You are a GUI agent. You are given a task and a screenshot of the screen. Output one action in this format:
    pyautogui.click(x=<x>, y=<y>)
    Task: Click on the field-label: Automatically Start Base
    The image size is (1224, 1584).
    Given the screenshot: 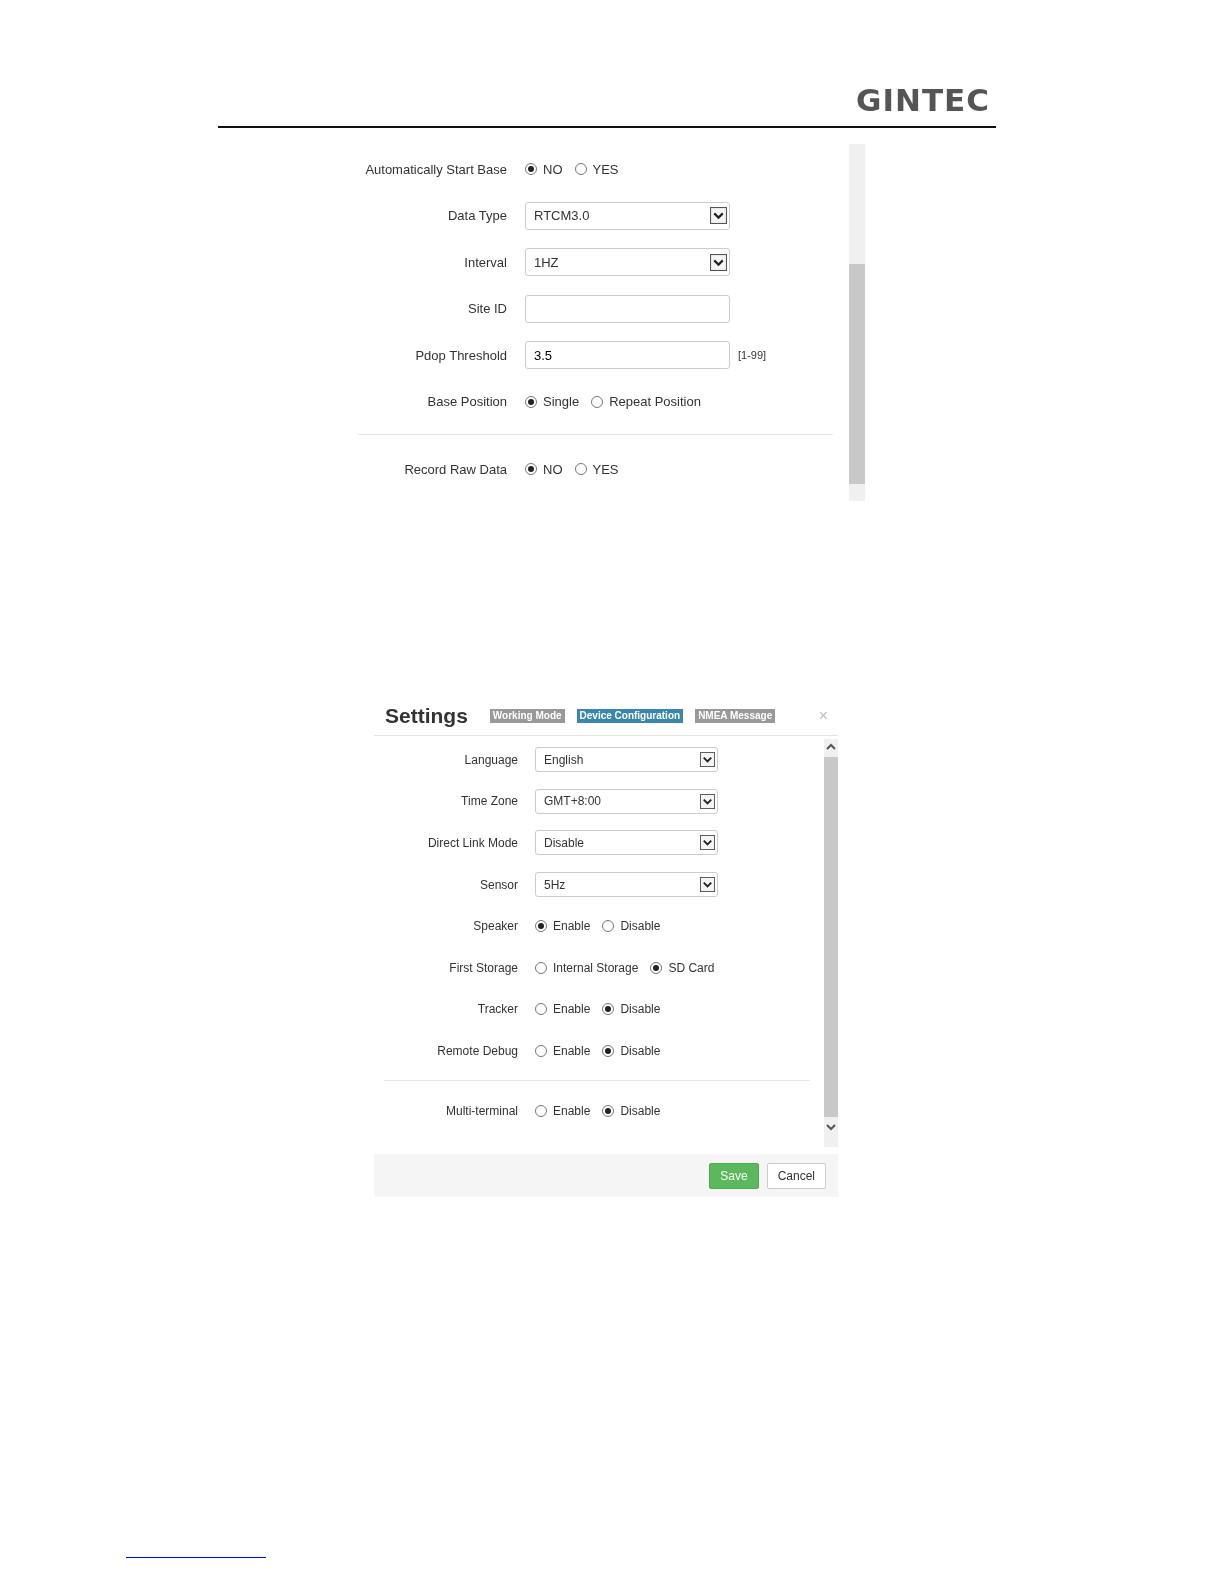 What is the action you would take?
    pyautogui.click(x=435, y=169)
    